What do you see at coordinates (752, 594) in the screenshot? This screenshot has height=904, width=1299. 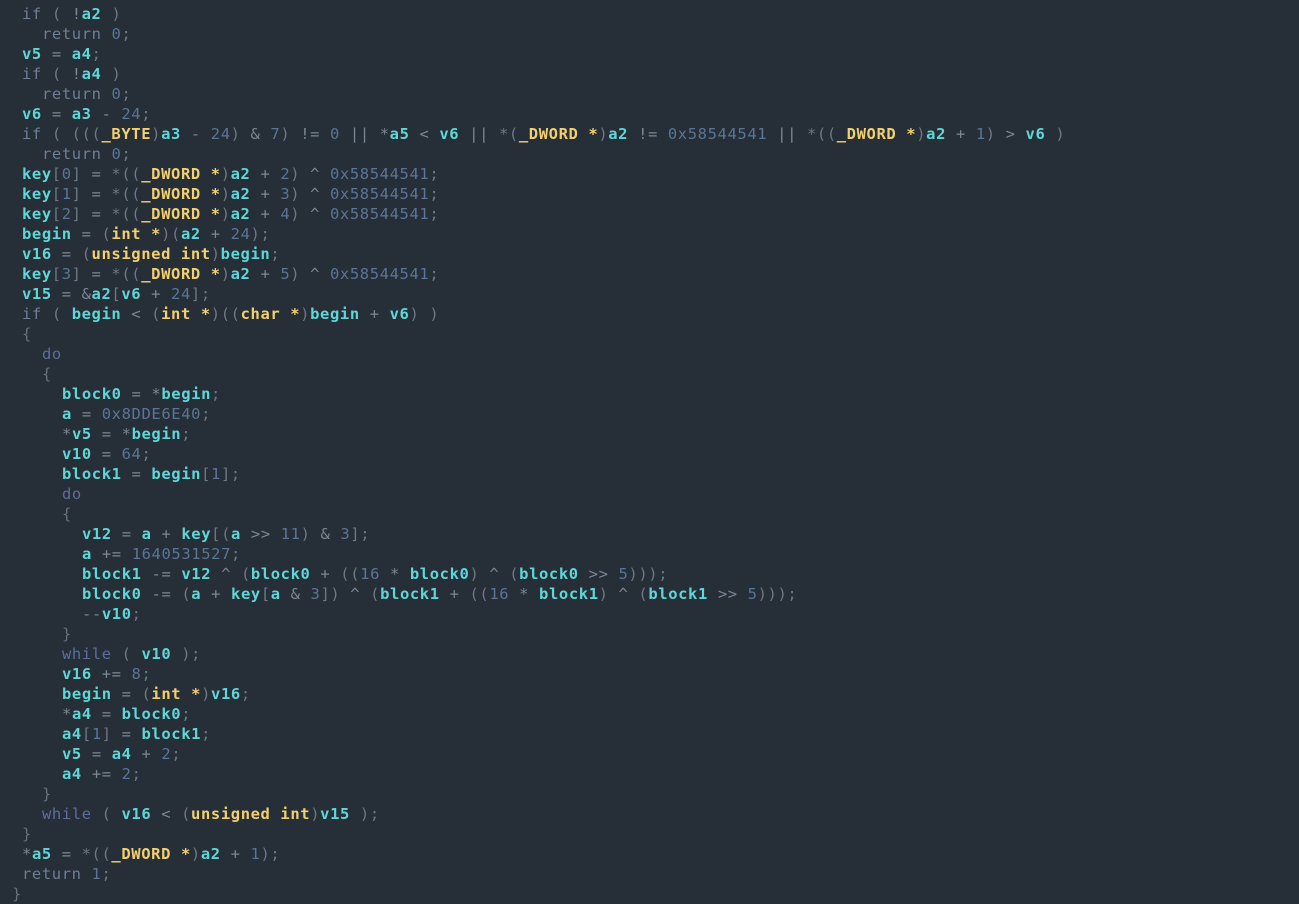 I see `token-num: 5` at bounding box center [752, 594].